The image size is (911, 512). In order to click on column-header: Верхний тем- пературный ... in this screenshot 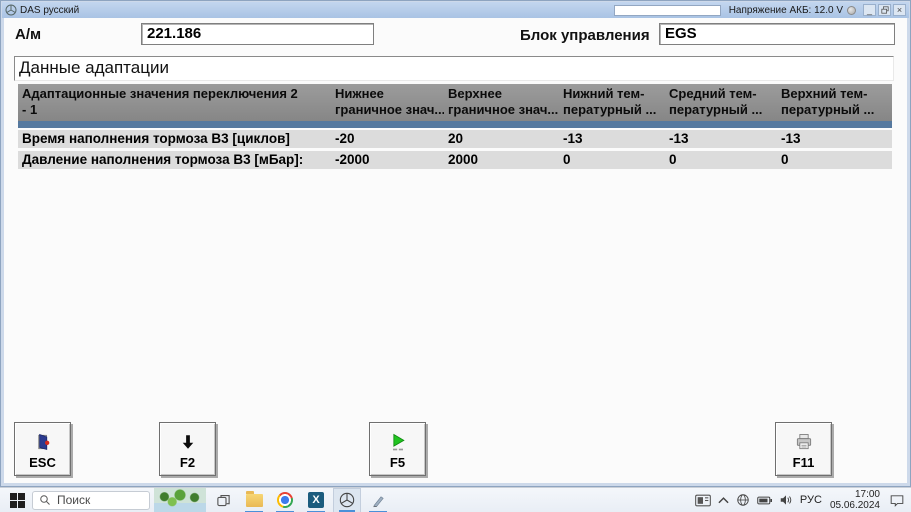, I will do `click(834, 102)`.